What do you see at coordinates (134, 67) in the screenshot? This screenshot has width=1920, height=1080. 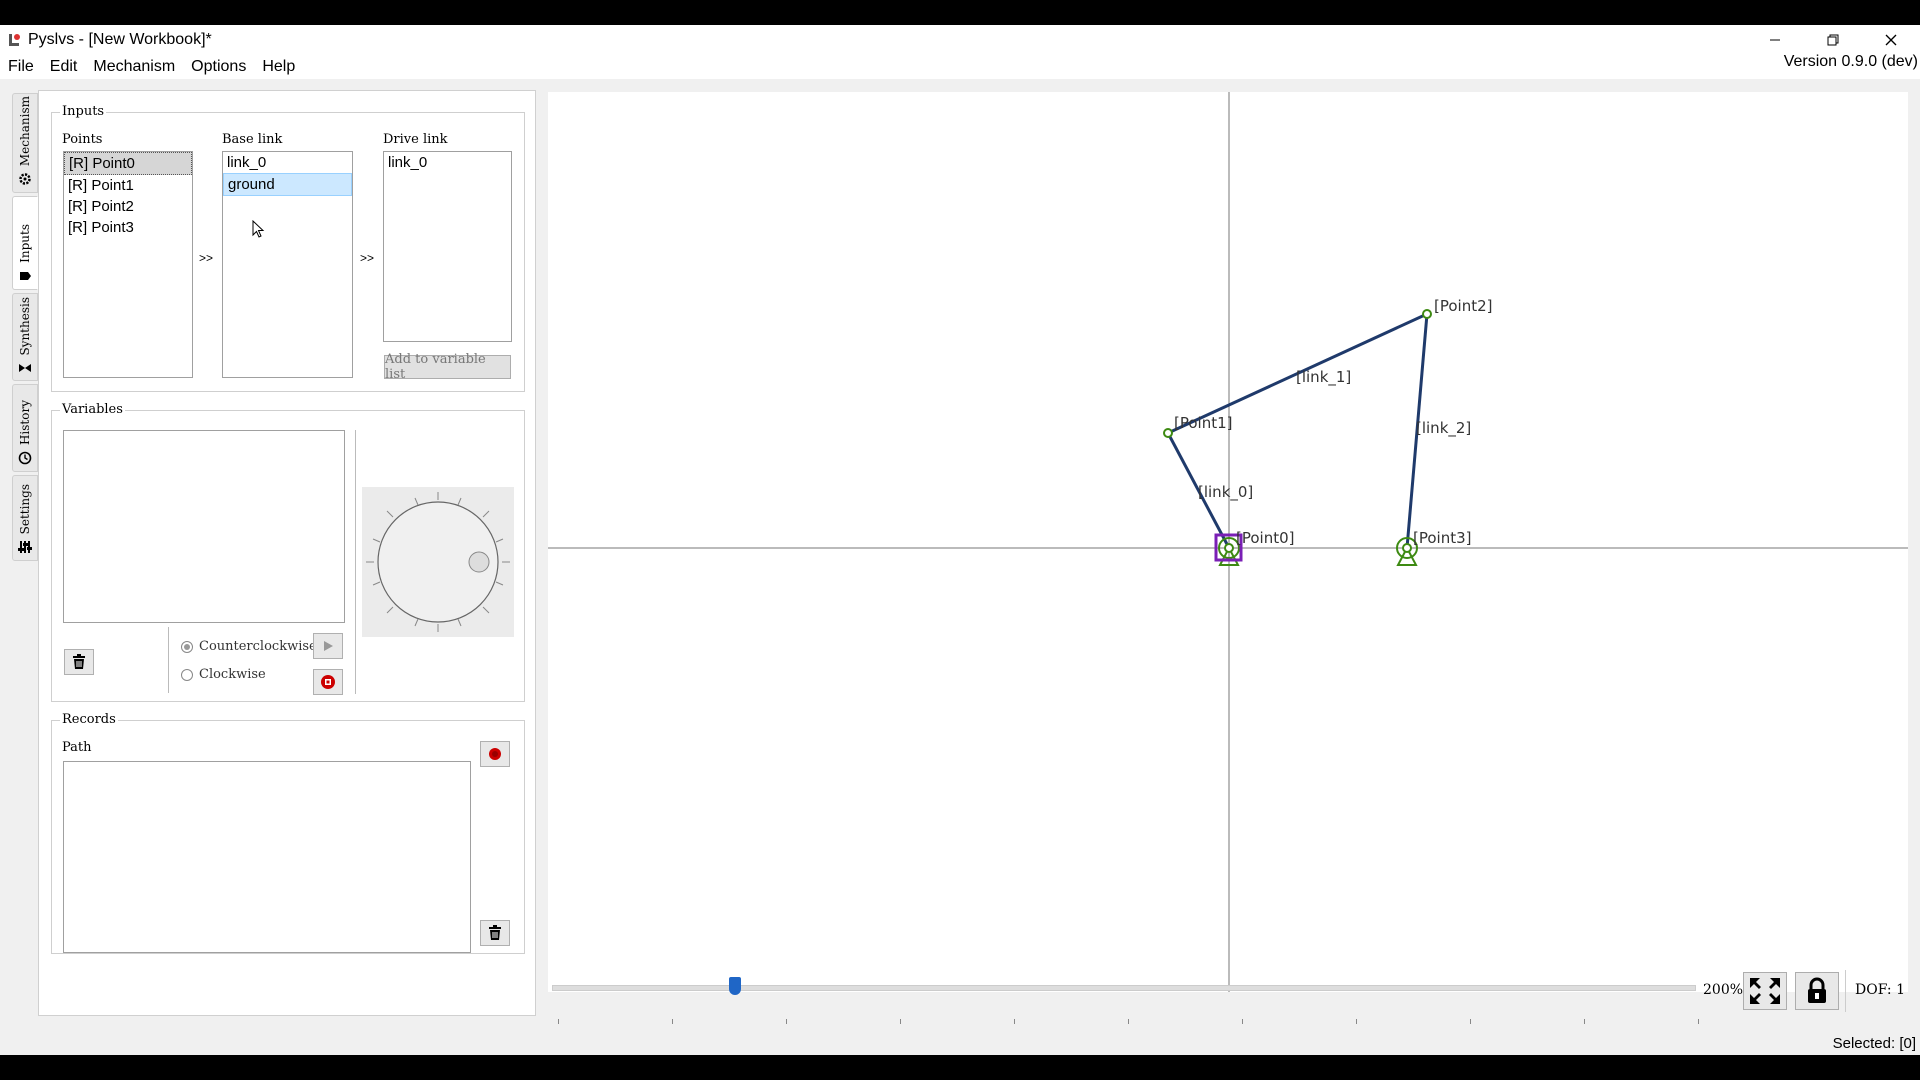 I see `menu-mechanism: Mechanism` at bounding box center [134, 67].